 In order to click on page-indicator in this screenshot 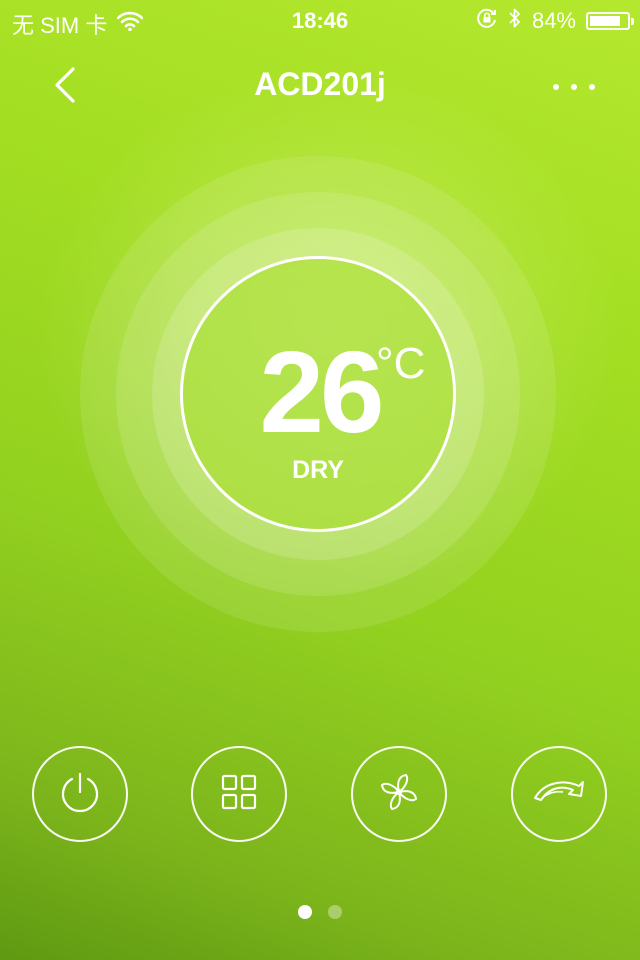, I will do `click(320, 912)`.